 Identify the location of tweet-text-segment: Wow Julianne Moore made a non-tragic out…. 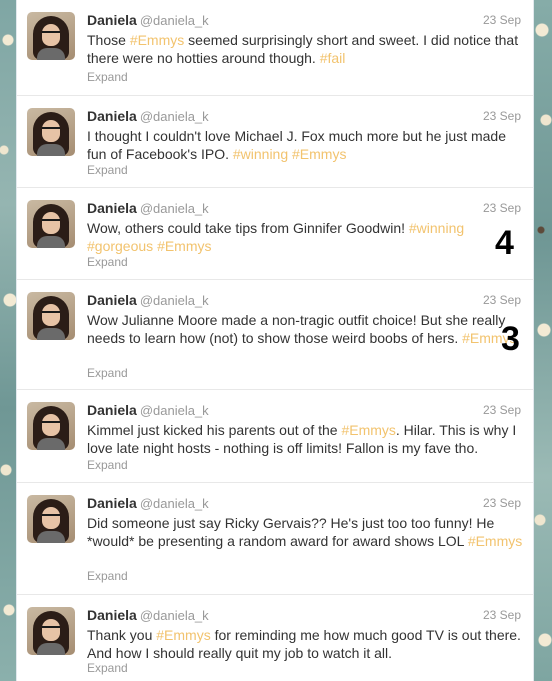
(296, 329).